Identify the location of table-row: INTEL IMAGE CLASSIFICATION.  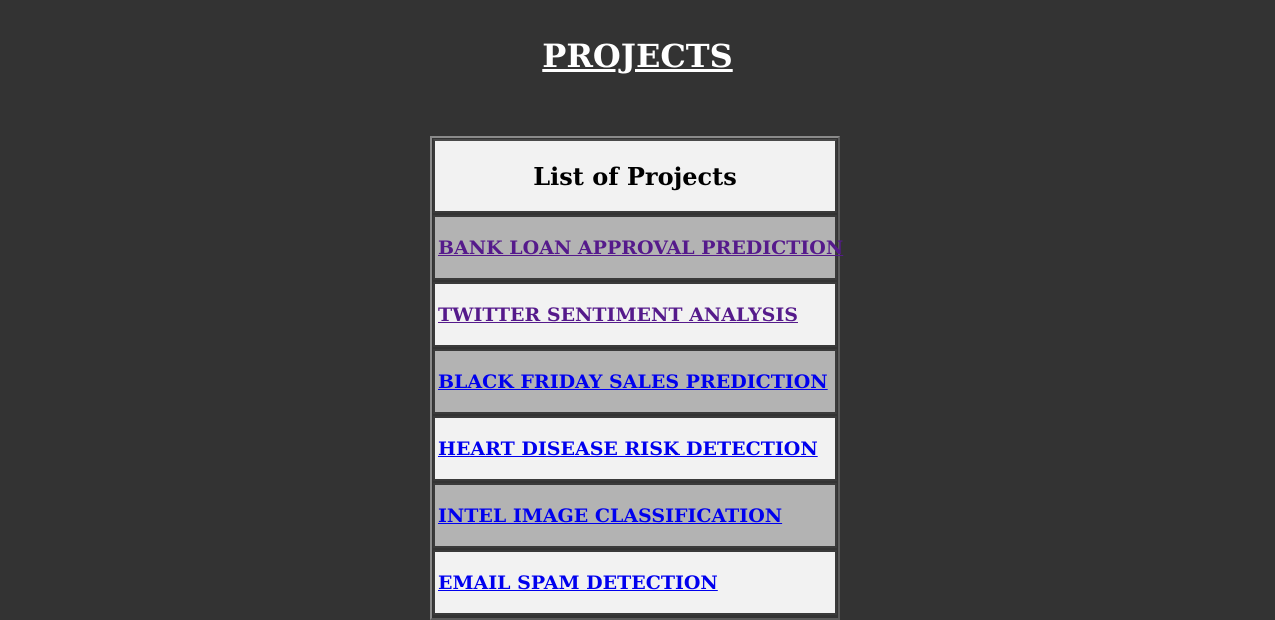
(635, 515).